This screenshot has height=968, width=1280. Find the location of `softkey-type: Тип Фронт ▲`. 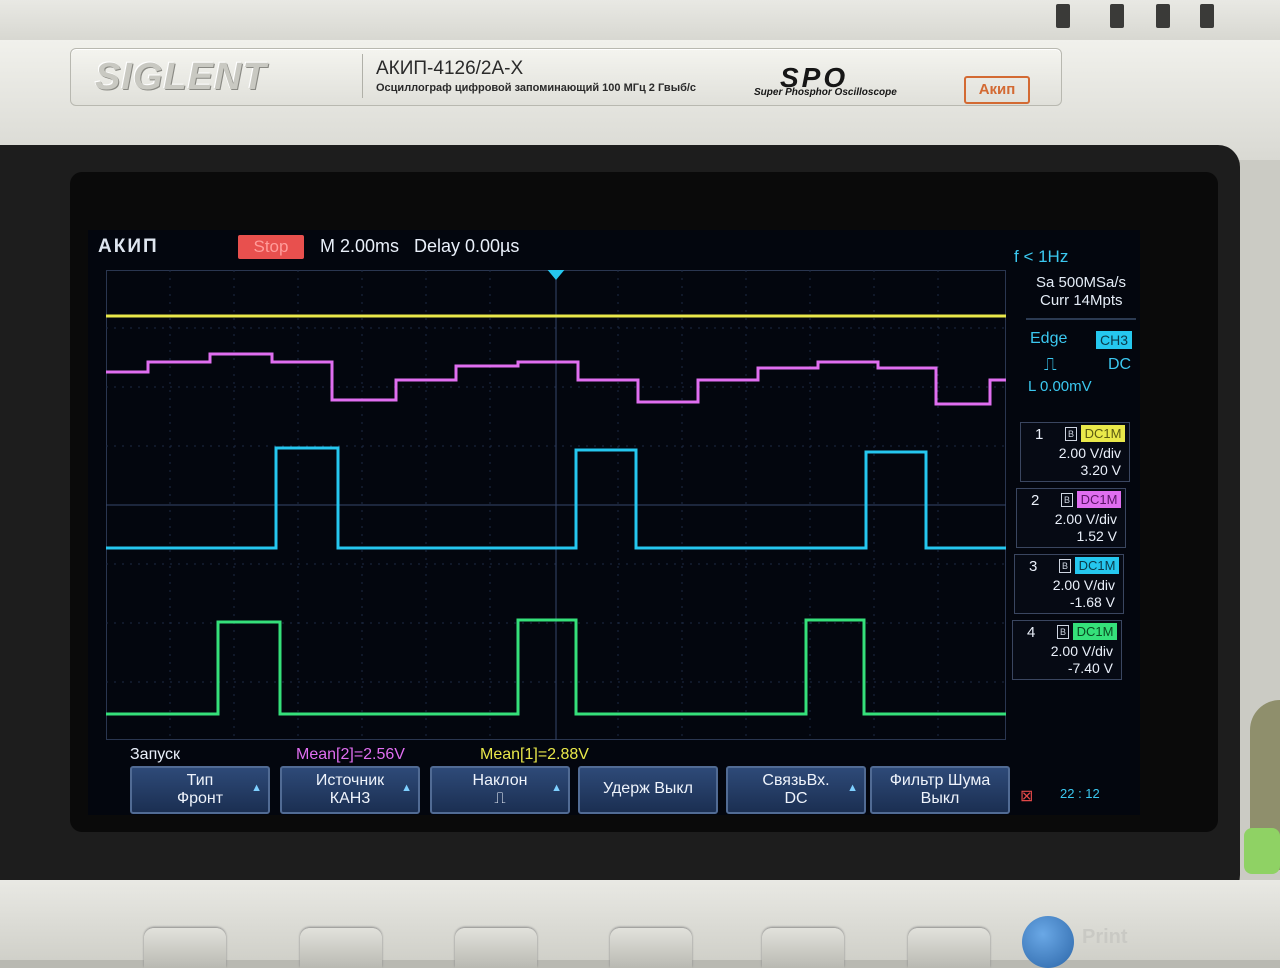

softkey-type: Тип Фронт ▲ is located at coordinates (200, 790).